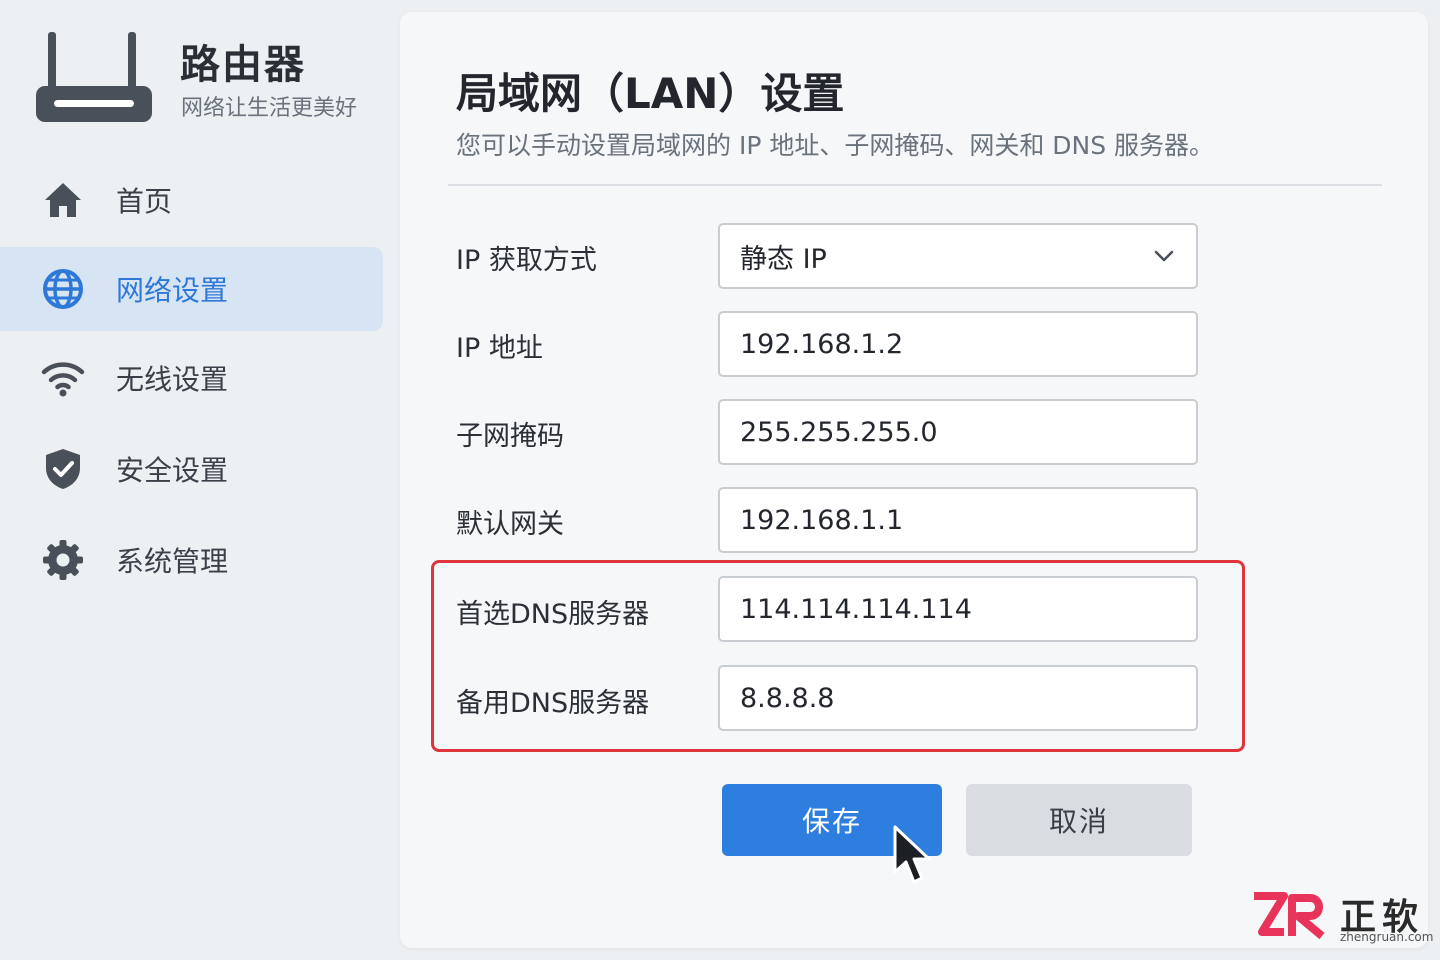  I want to click on ip-mode-label: IP 获取方式, so click(526, 260).